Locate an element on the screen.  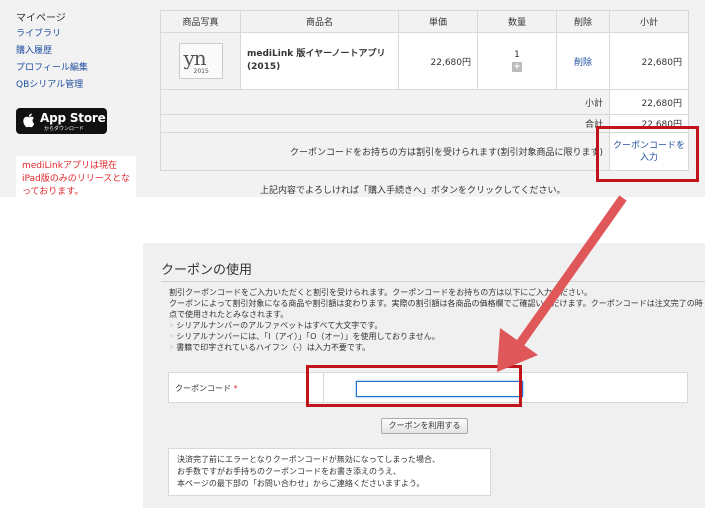
note-line: 決済完了前にエラーとなりクーポンコードが無効になってしまった場合、 is located at coordinates (309, 459).